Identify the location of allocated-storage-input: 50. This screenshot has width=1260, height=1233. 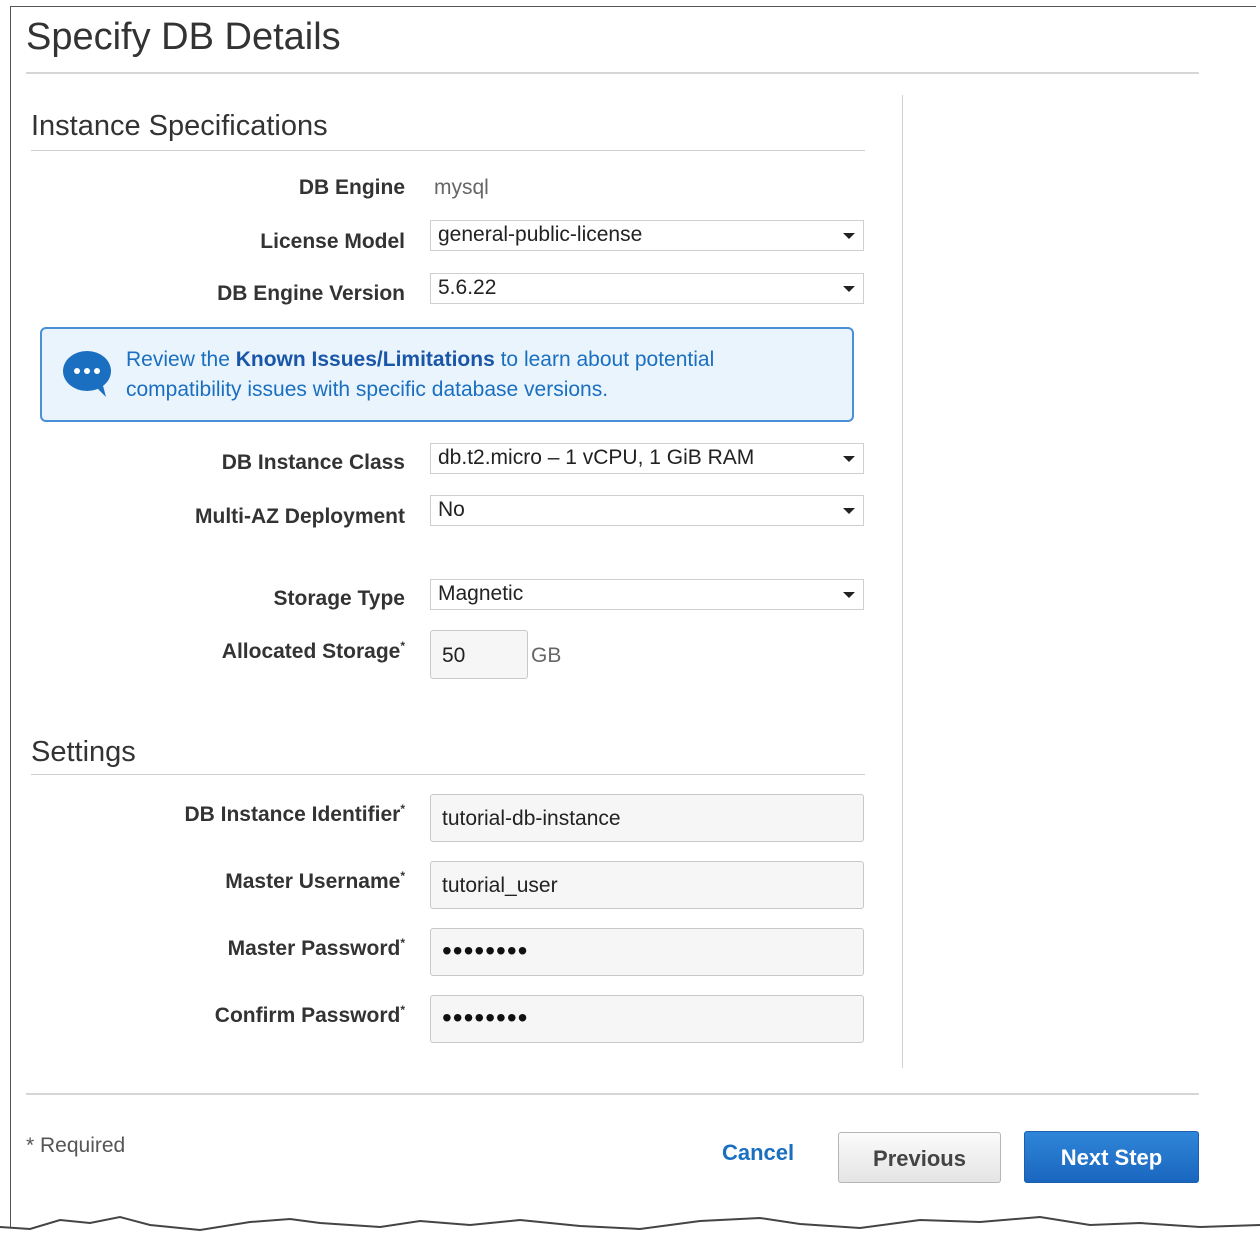
(479, 654).